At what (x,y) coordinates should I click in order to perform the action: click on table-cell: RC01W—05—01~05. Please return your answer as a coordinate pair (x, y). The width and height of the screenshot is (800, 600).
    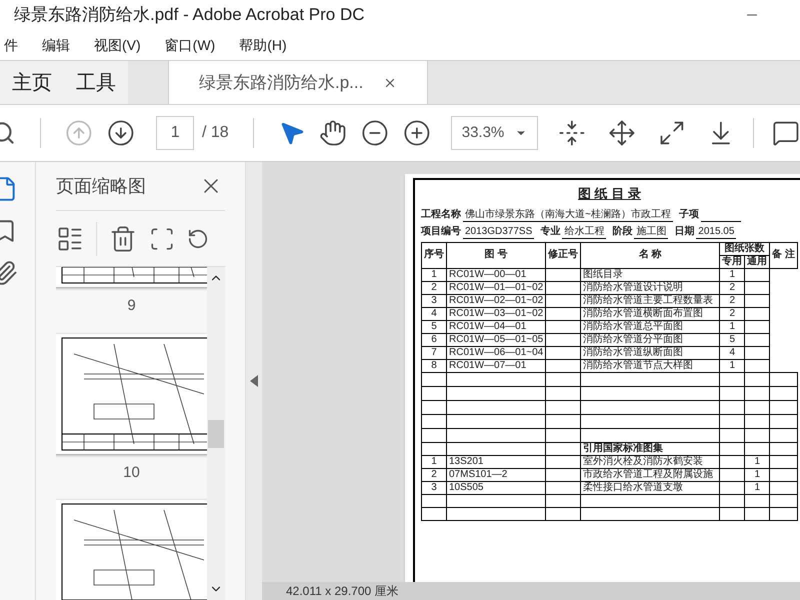
    Looking at the image, I should click on (496, 339).